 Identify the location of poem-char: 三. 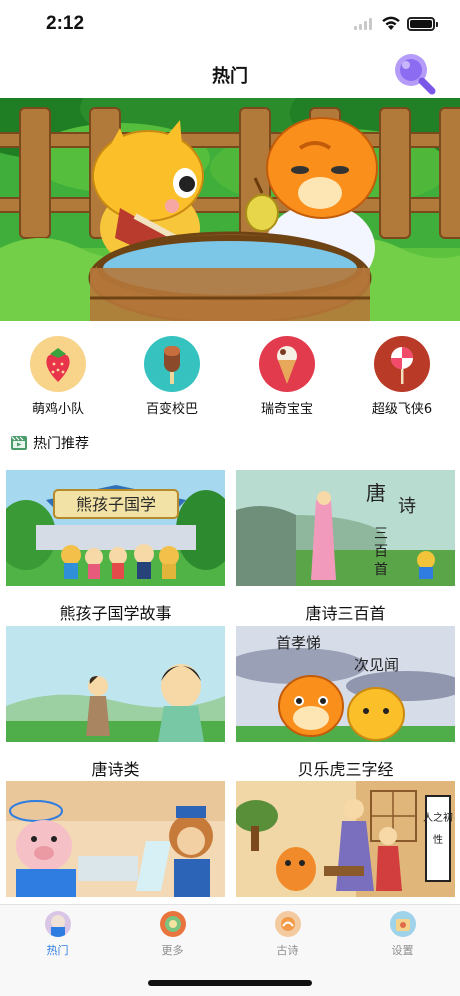
(381, 534).